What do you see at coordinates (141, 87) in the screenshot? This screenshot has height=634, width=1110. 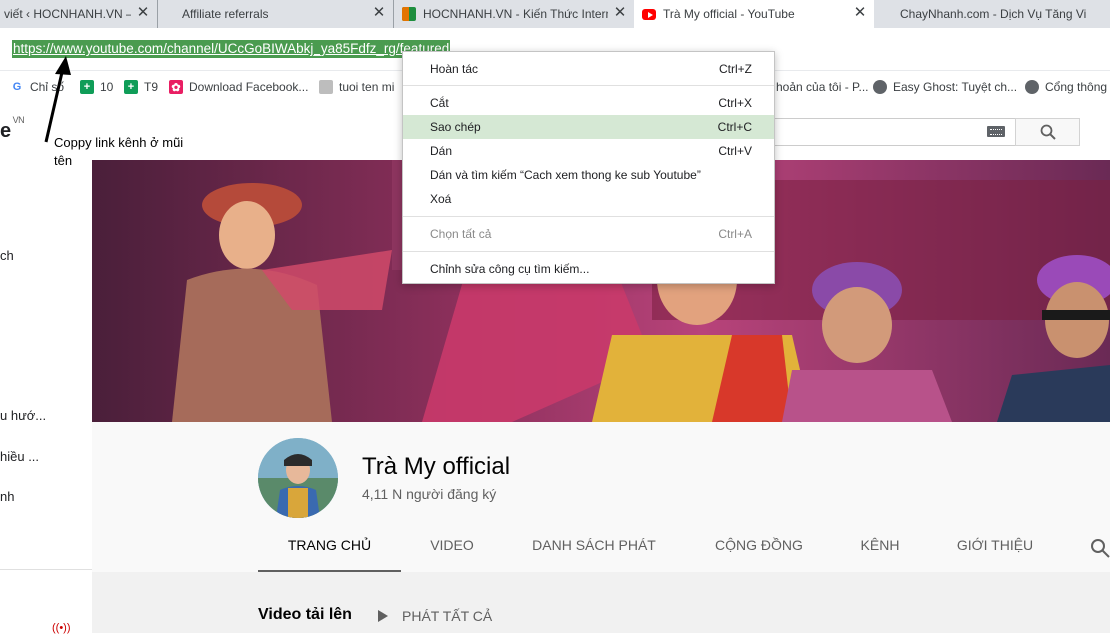 I see `bookmark-item: + T9` at bounding box center [141, 87].